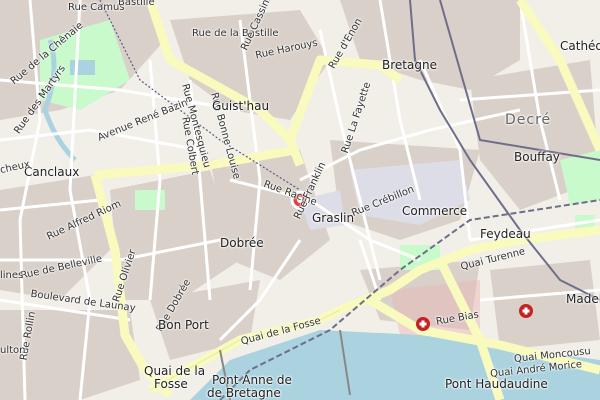 This screenshot has height=400, width=600. I want to click on place-label: Pont Haudaudine, so click(496, 384).